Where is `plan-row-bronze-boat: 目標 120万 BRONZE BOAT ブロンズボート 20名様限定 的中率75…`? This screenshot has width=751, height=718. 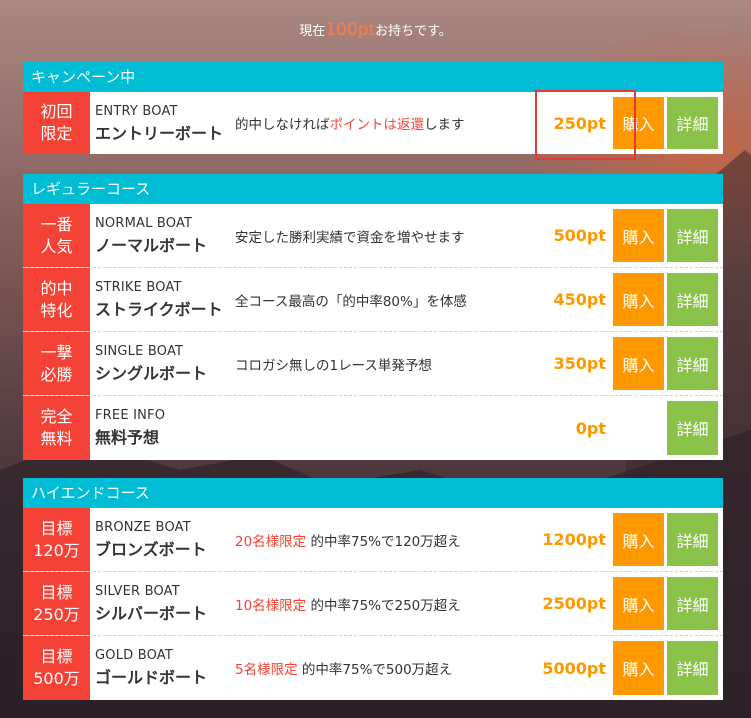
plan-row-bronze-boat: 目標 120万 BRONZE BOAT ブロンズボート 20名様限定 的中率75… is located at coordinates (373, 540).